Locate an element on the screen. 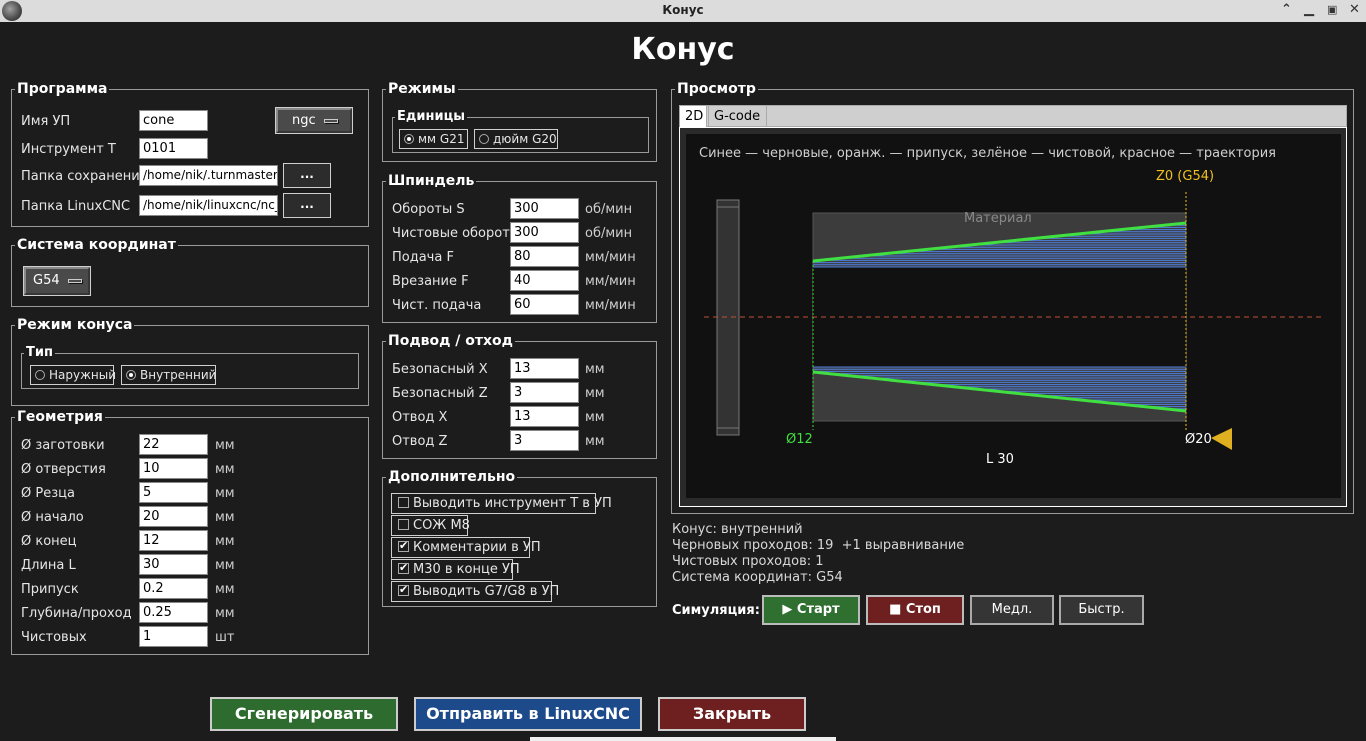 The image size is (1366, 741). tool-input: 0101 is located at coordinates (173, 148).